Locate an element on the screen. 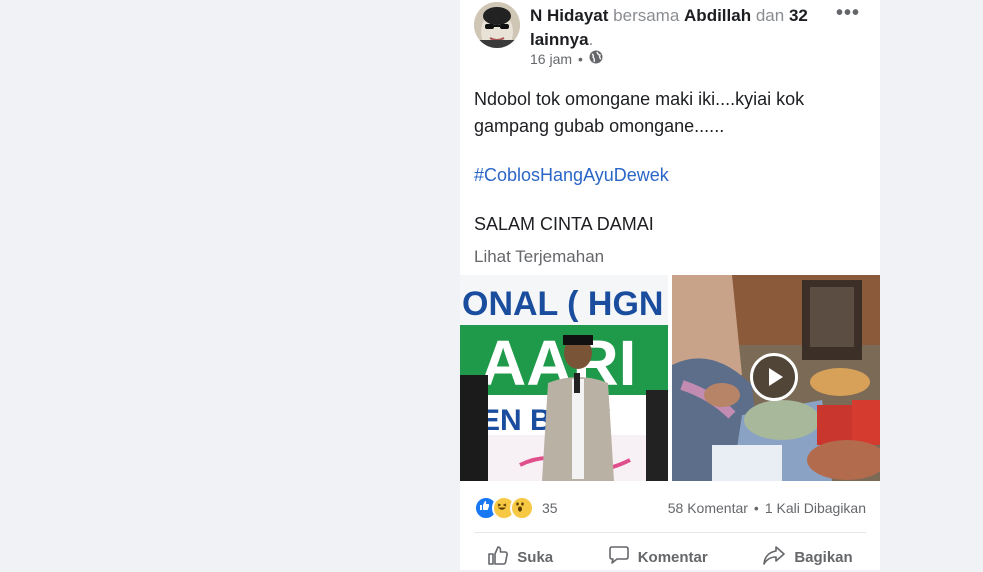 The width and height of the screenshot is (983, 572). globe-icon is located at coordinates (596, 58).